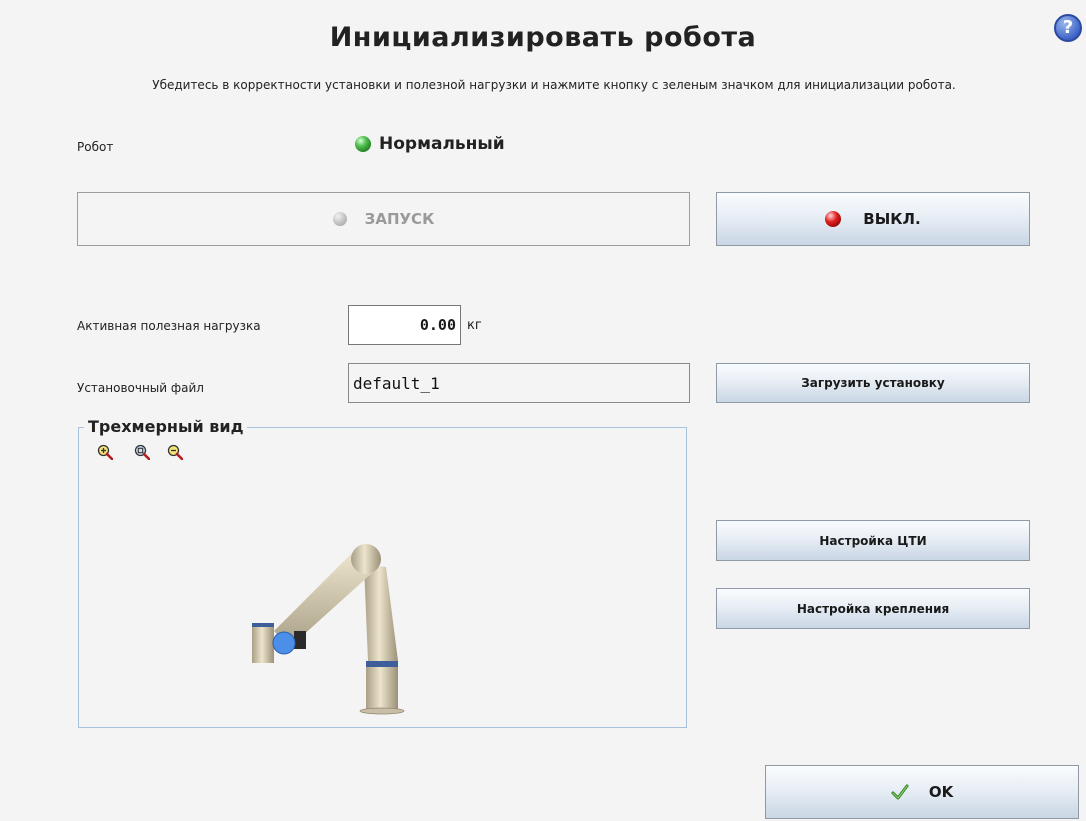  Describe the element at coordinates (437, 325) in the screenshot. I see `payload-value: 0.00` at that location.